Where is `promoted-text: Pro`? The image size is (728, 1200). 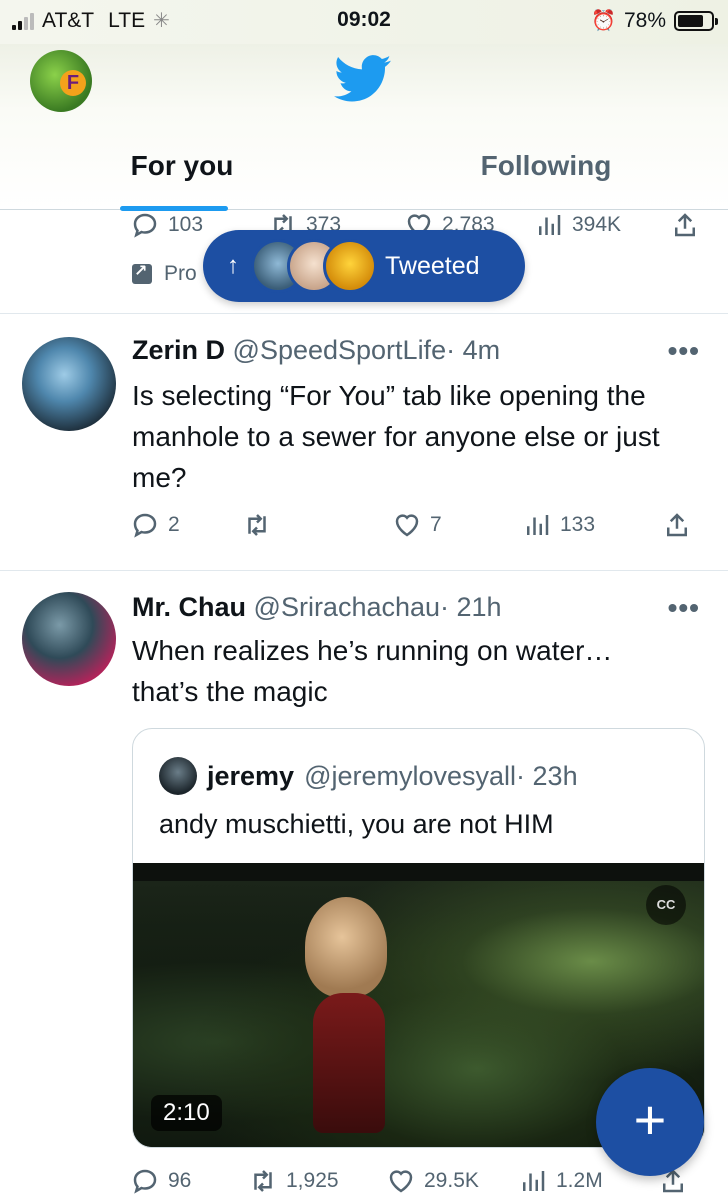 promoted-text: Pro is located at coordinates (180, 273).